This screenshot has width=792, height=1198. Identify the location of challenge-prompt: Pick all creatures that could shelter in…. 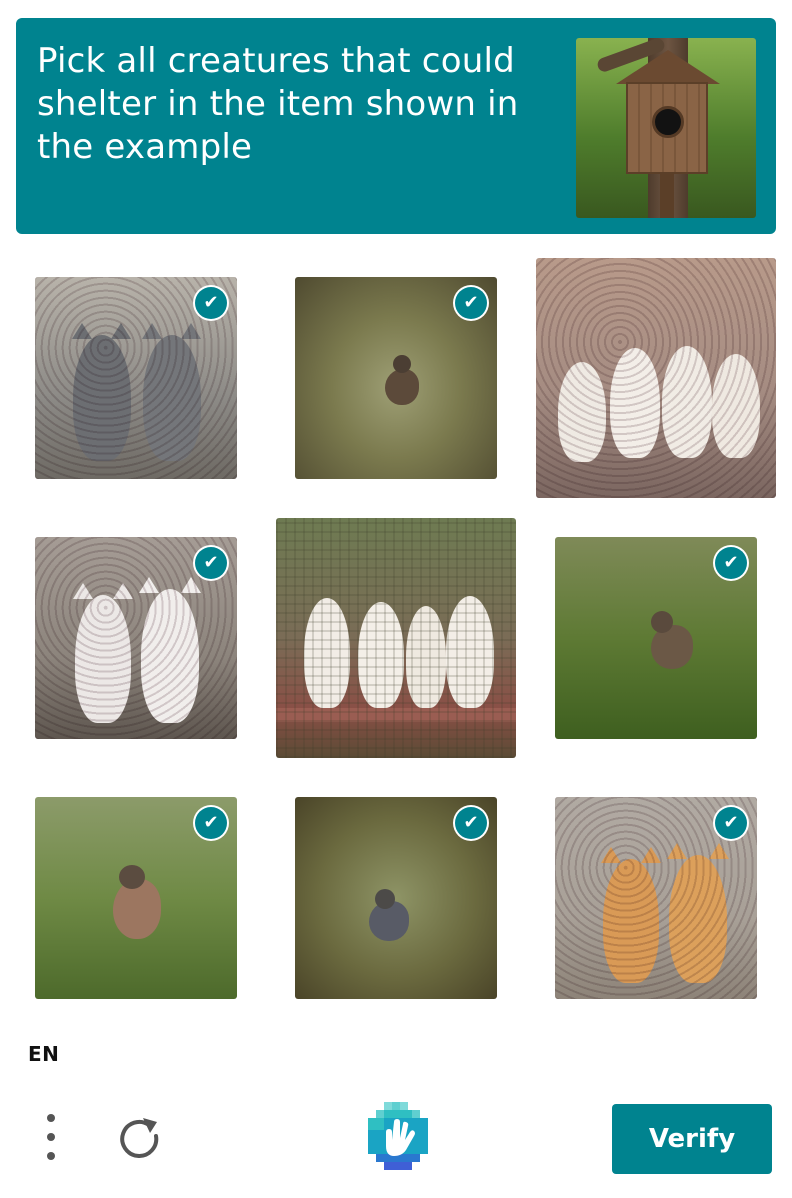
(278, 104).